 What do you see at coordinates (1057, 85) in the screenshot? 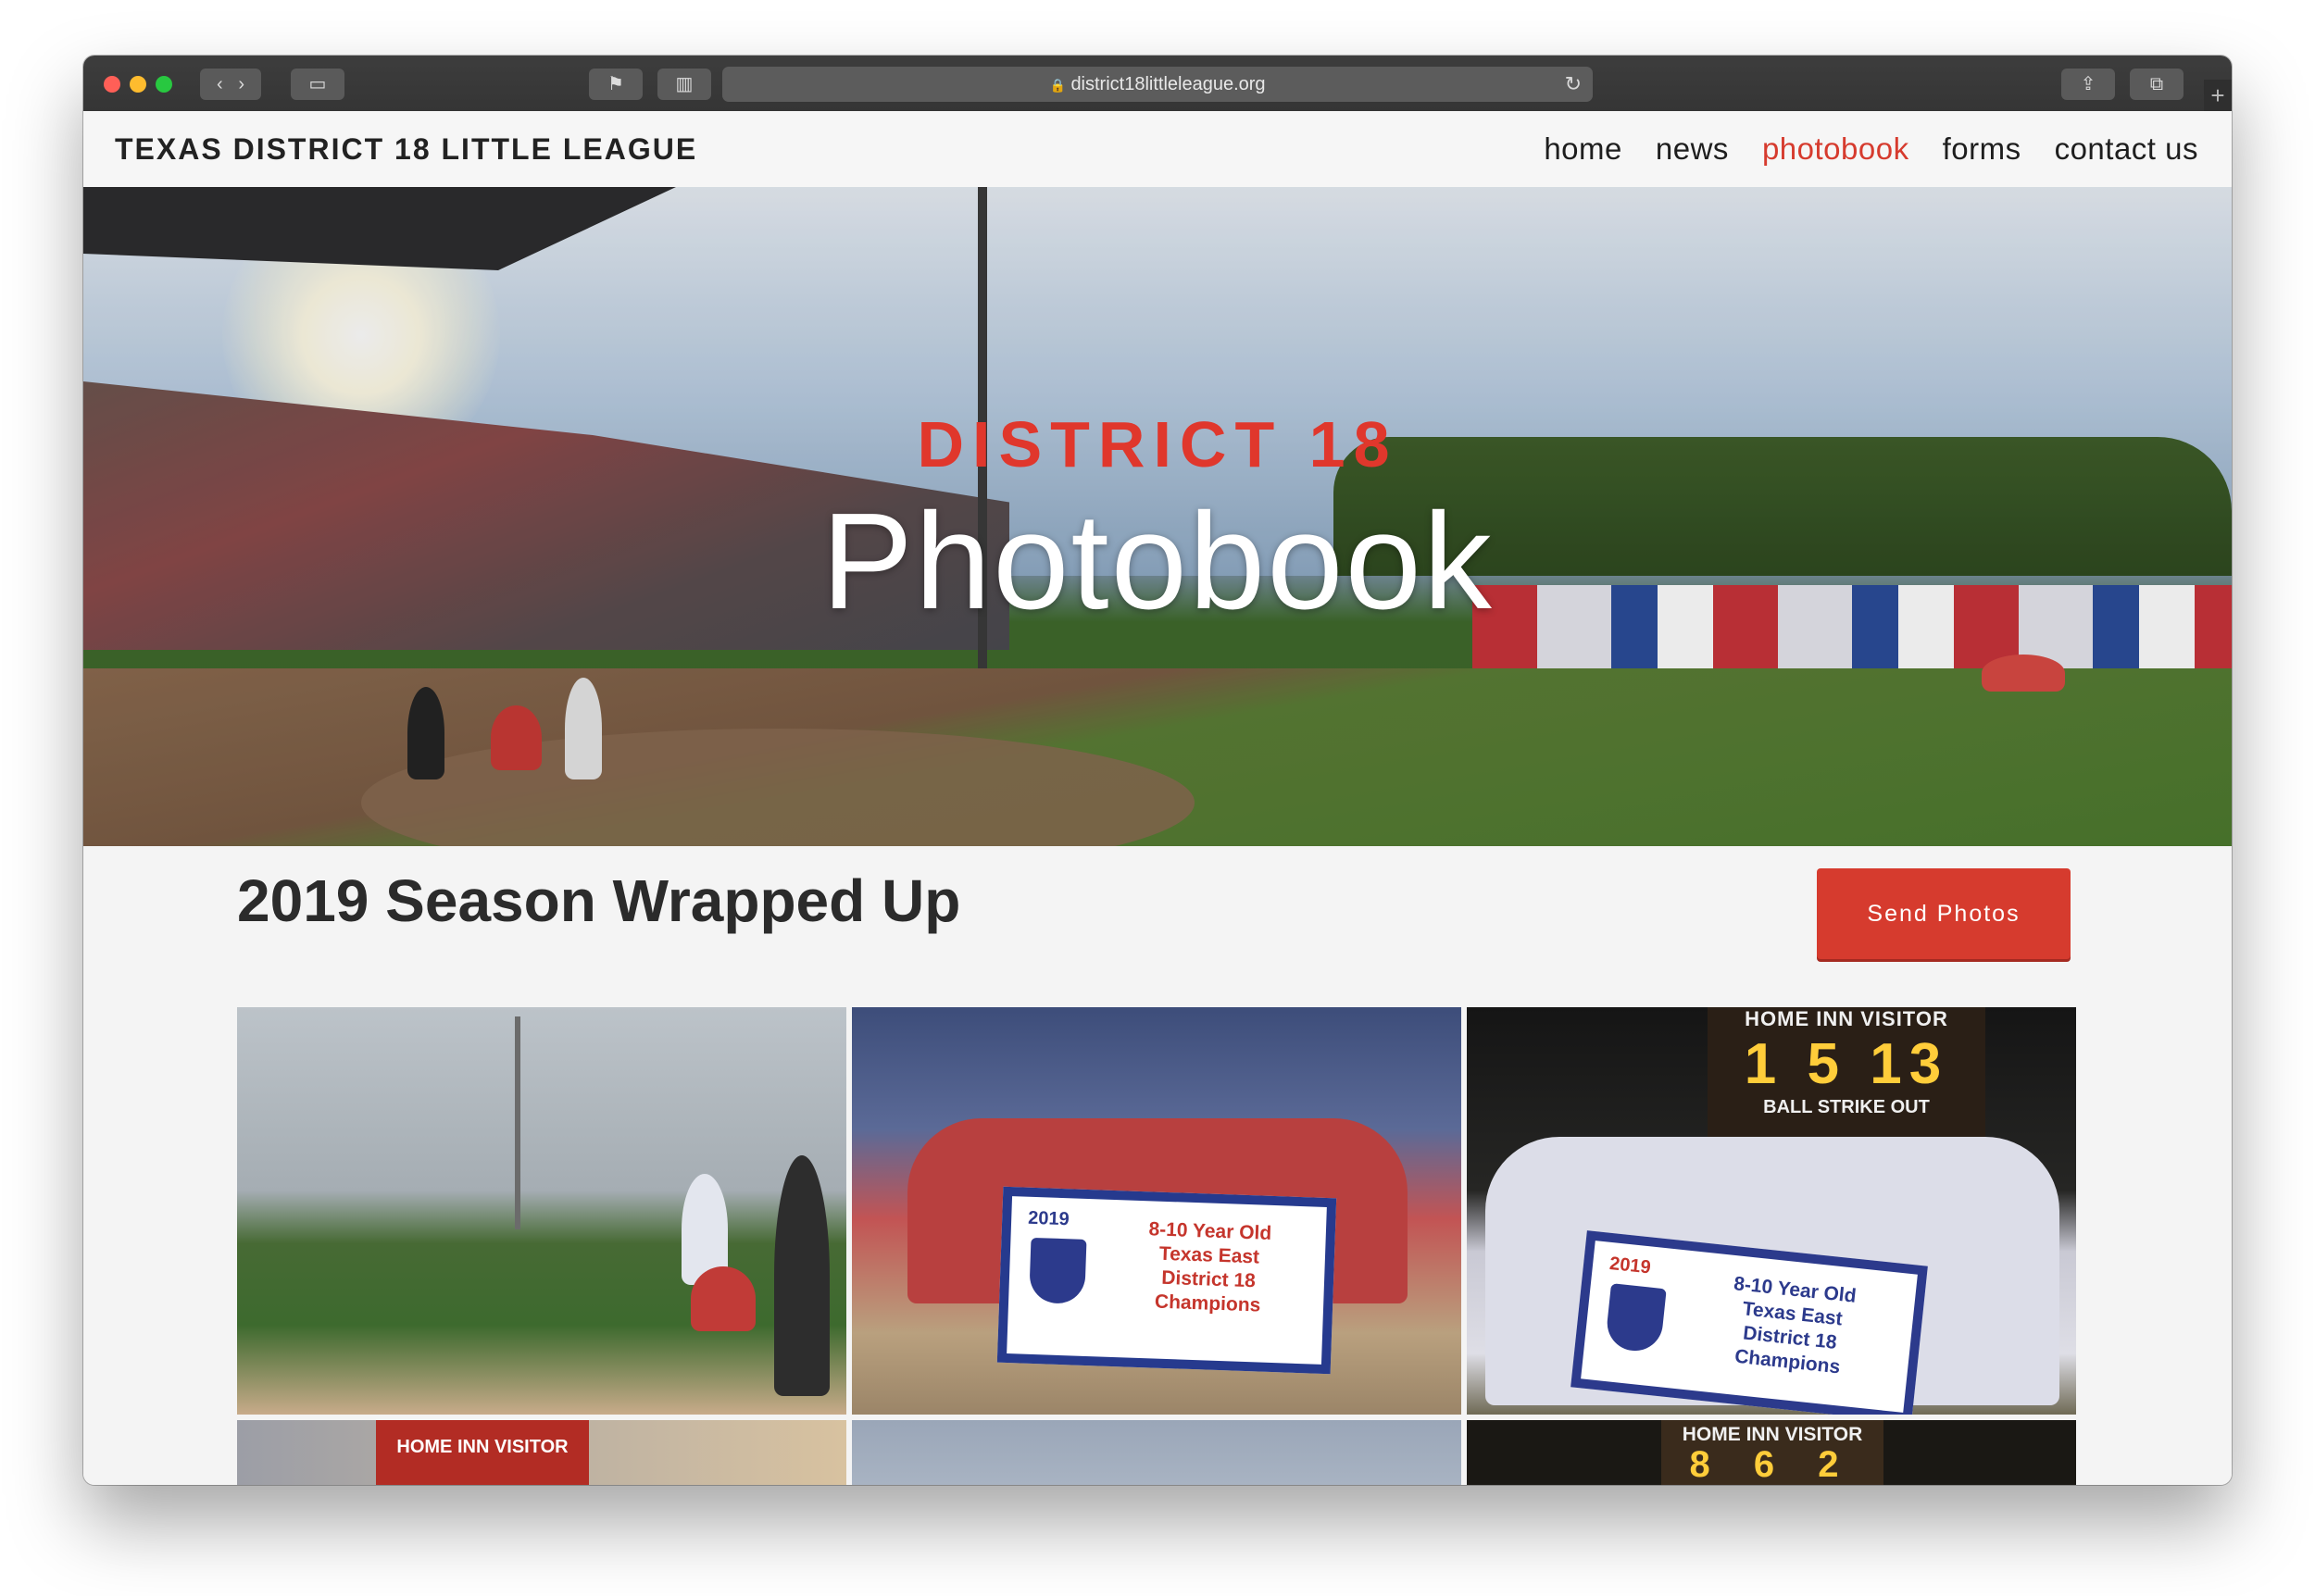
I see `lock-icon: 🔒` at bounding box center [1057, 85].